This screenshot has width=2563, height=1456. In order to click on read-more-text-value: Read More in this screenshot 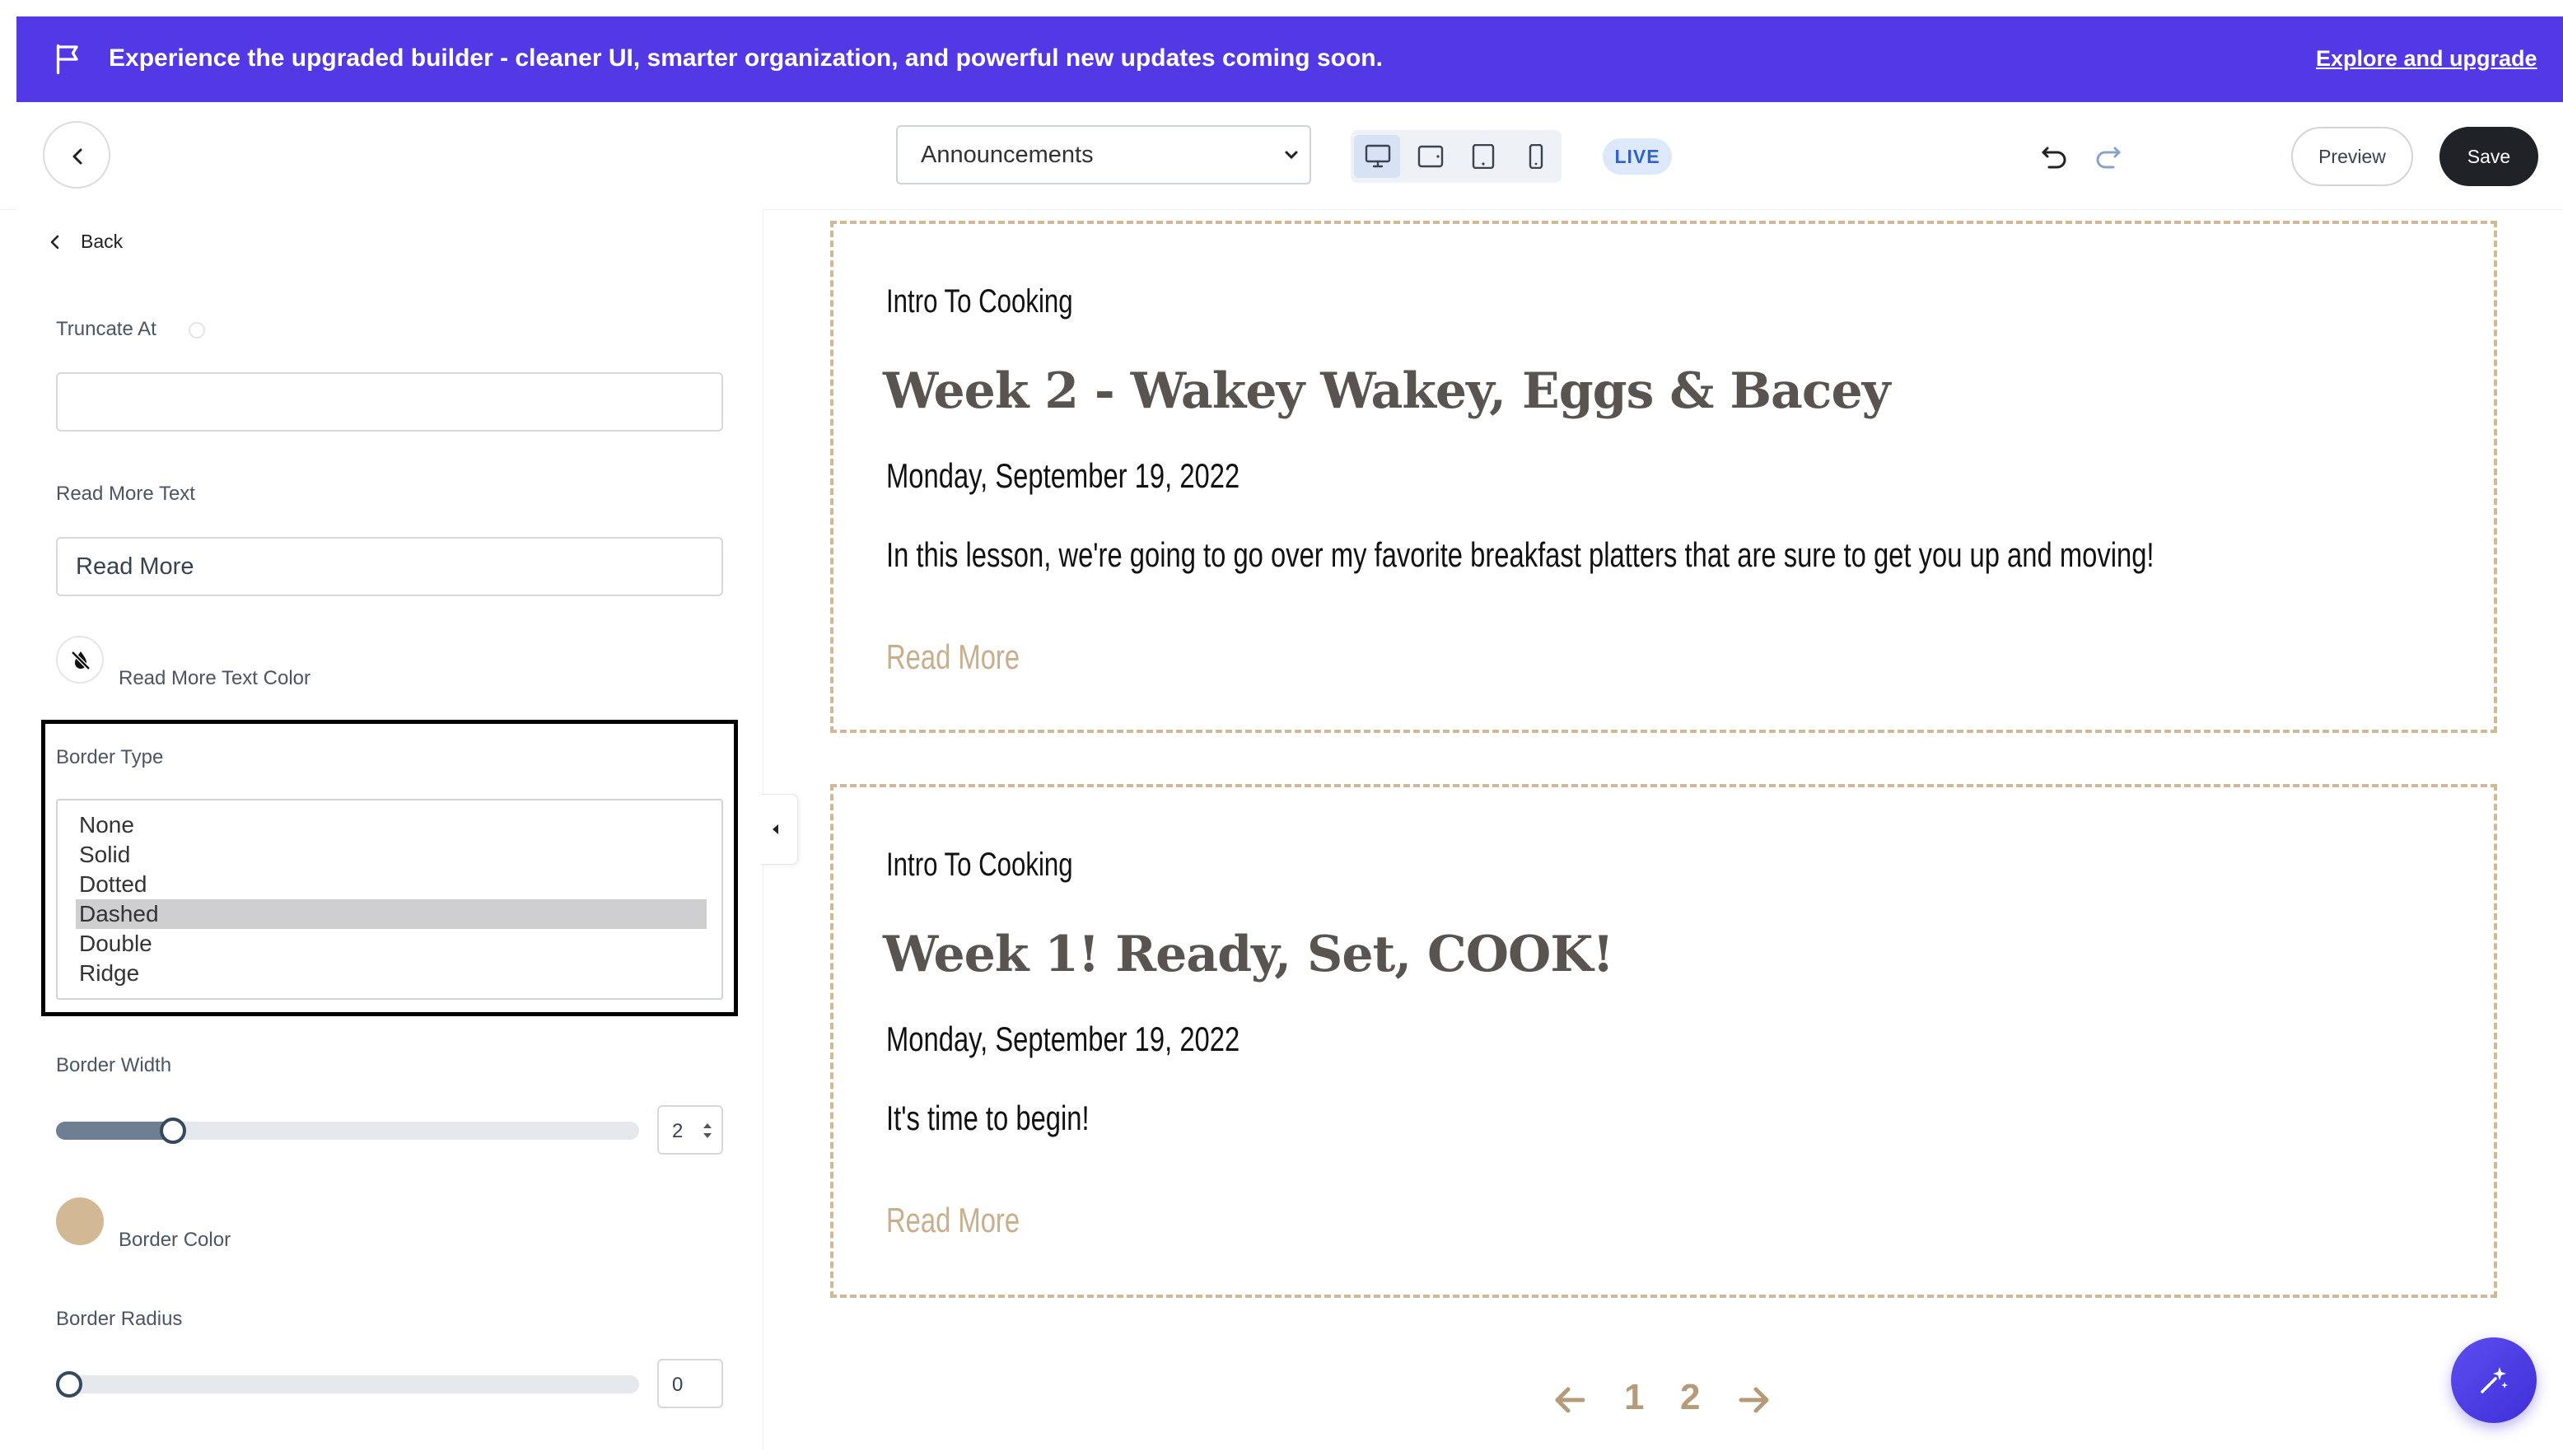, I will do `click(135, 566)`.